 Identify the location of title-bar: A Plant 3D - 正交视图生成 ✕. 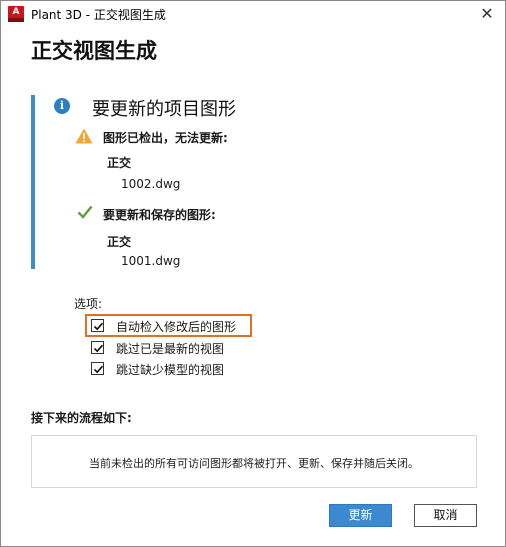
(253, 13).